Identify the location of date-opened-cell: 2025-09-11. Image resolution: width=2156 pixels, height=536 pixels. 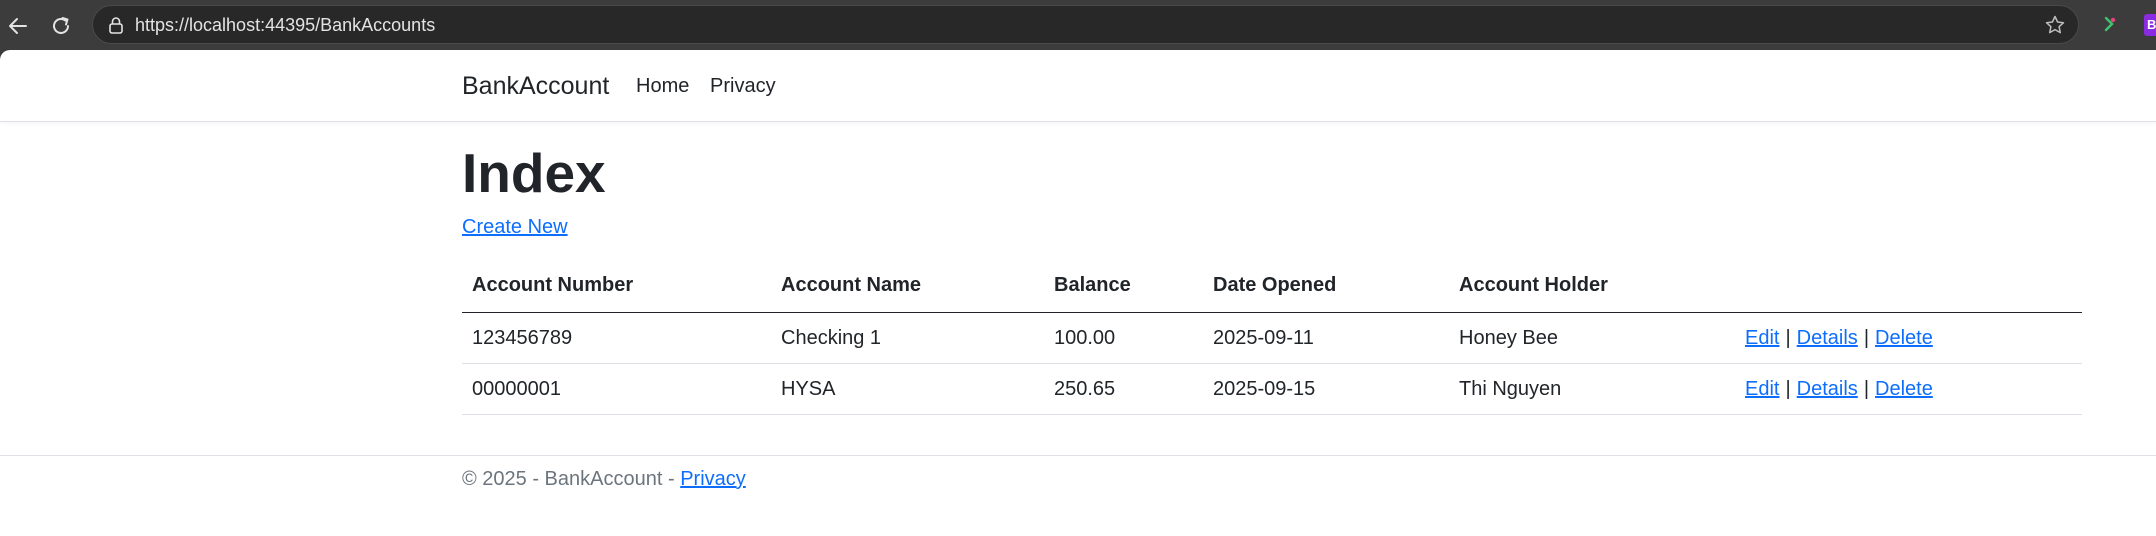
(1263, 337).